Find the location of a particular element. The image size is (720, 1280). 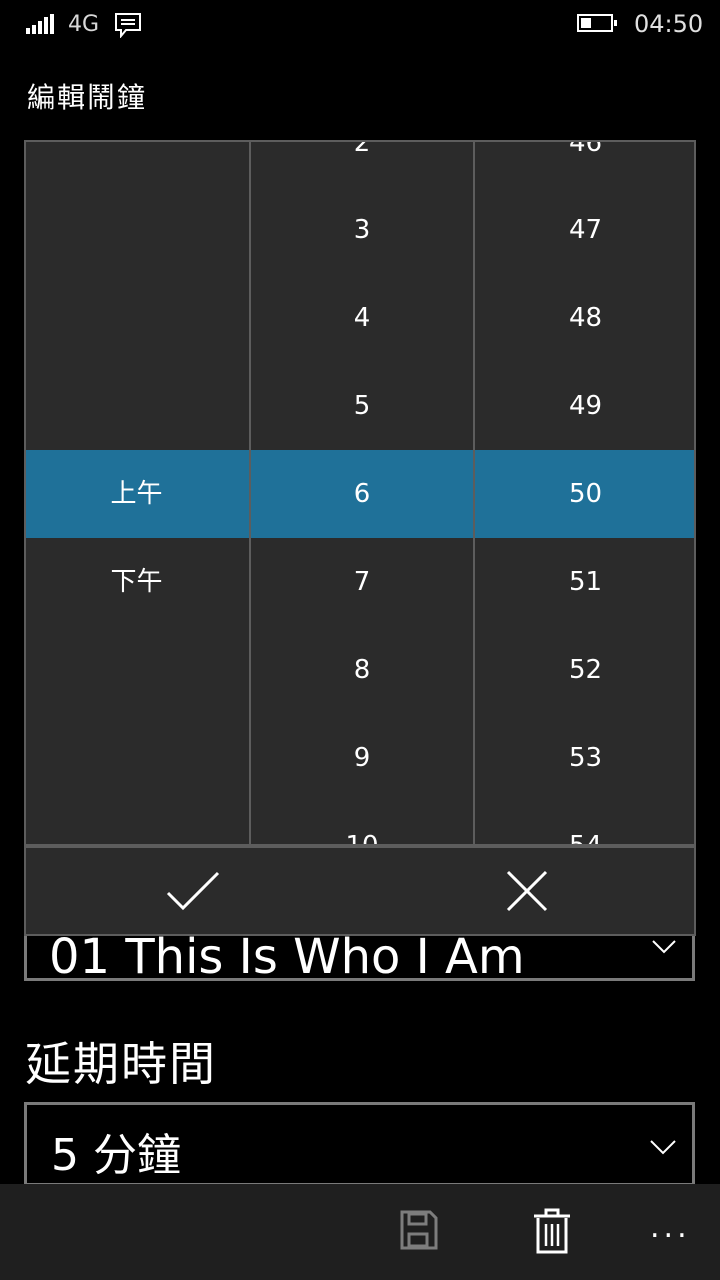

hour-item-selected: 6 is located at coordinates (362, 494).